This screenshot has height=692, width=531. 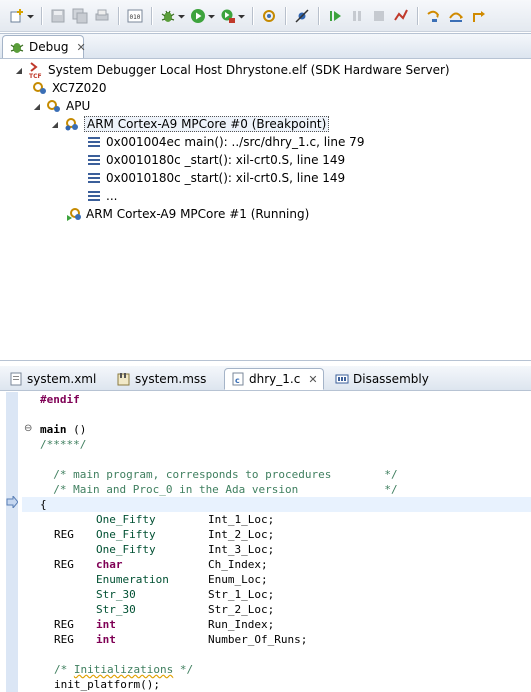 I want to click on debug-icon, so click(x=168, y=16).